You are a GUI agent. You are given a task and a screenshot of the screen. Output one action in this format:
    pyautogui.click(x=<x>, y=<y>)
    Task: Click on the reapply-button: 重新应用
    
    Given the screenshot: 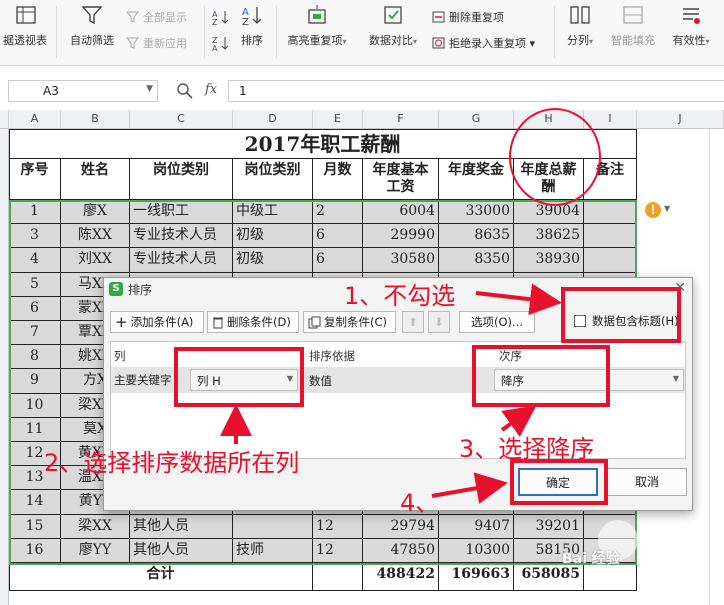 What is the action you would take?
    pyautogui.click(x=156, y=43)
    